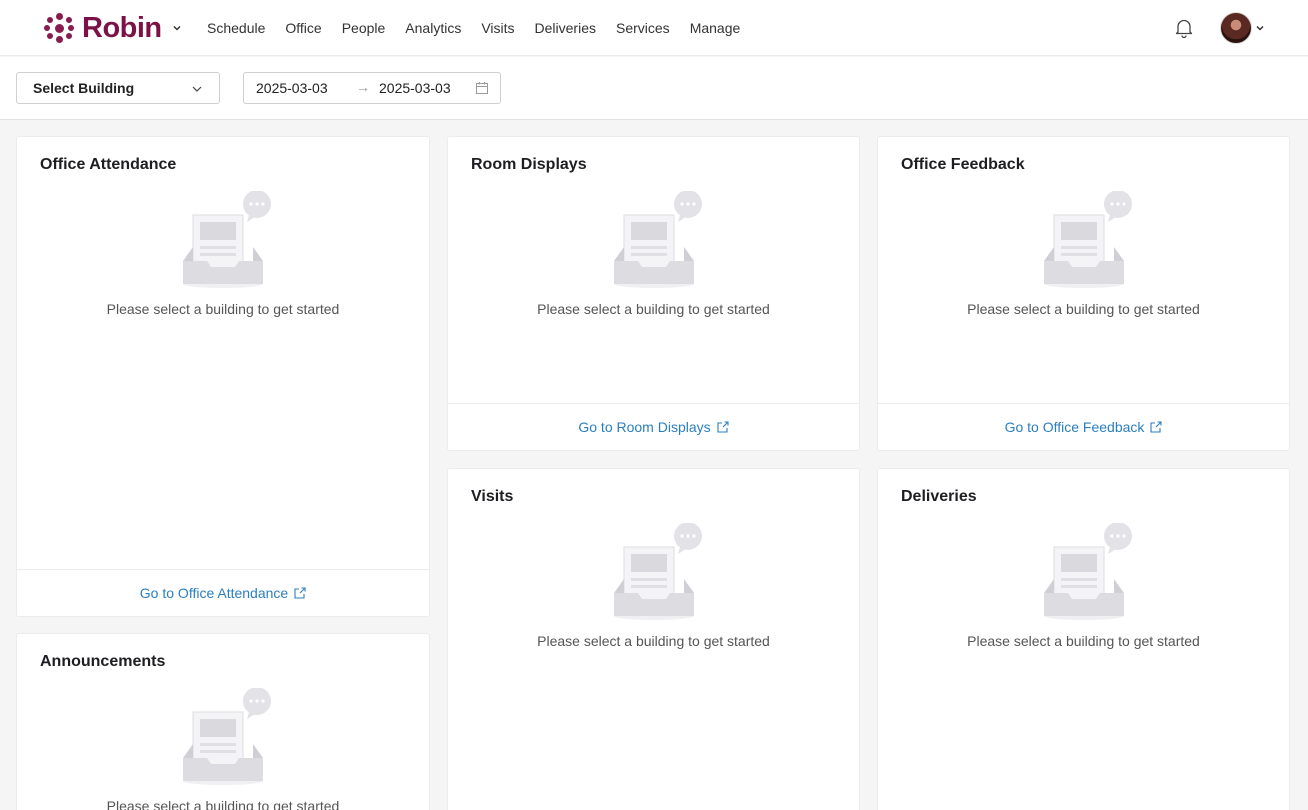 The width and height of the screenshot is (1308, 810). Describe the element at coordinates (372, 88) in the screenshot. I see `date-range-picker: 2025-03-03 → 2025-03-03` at that location.